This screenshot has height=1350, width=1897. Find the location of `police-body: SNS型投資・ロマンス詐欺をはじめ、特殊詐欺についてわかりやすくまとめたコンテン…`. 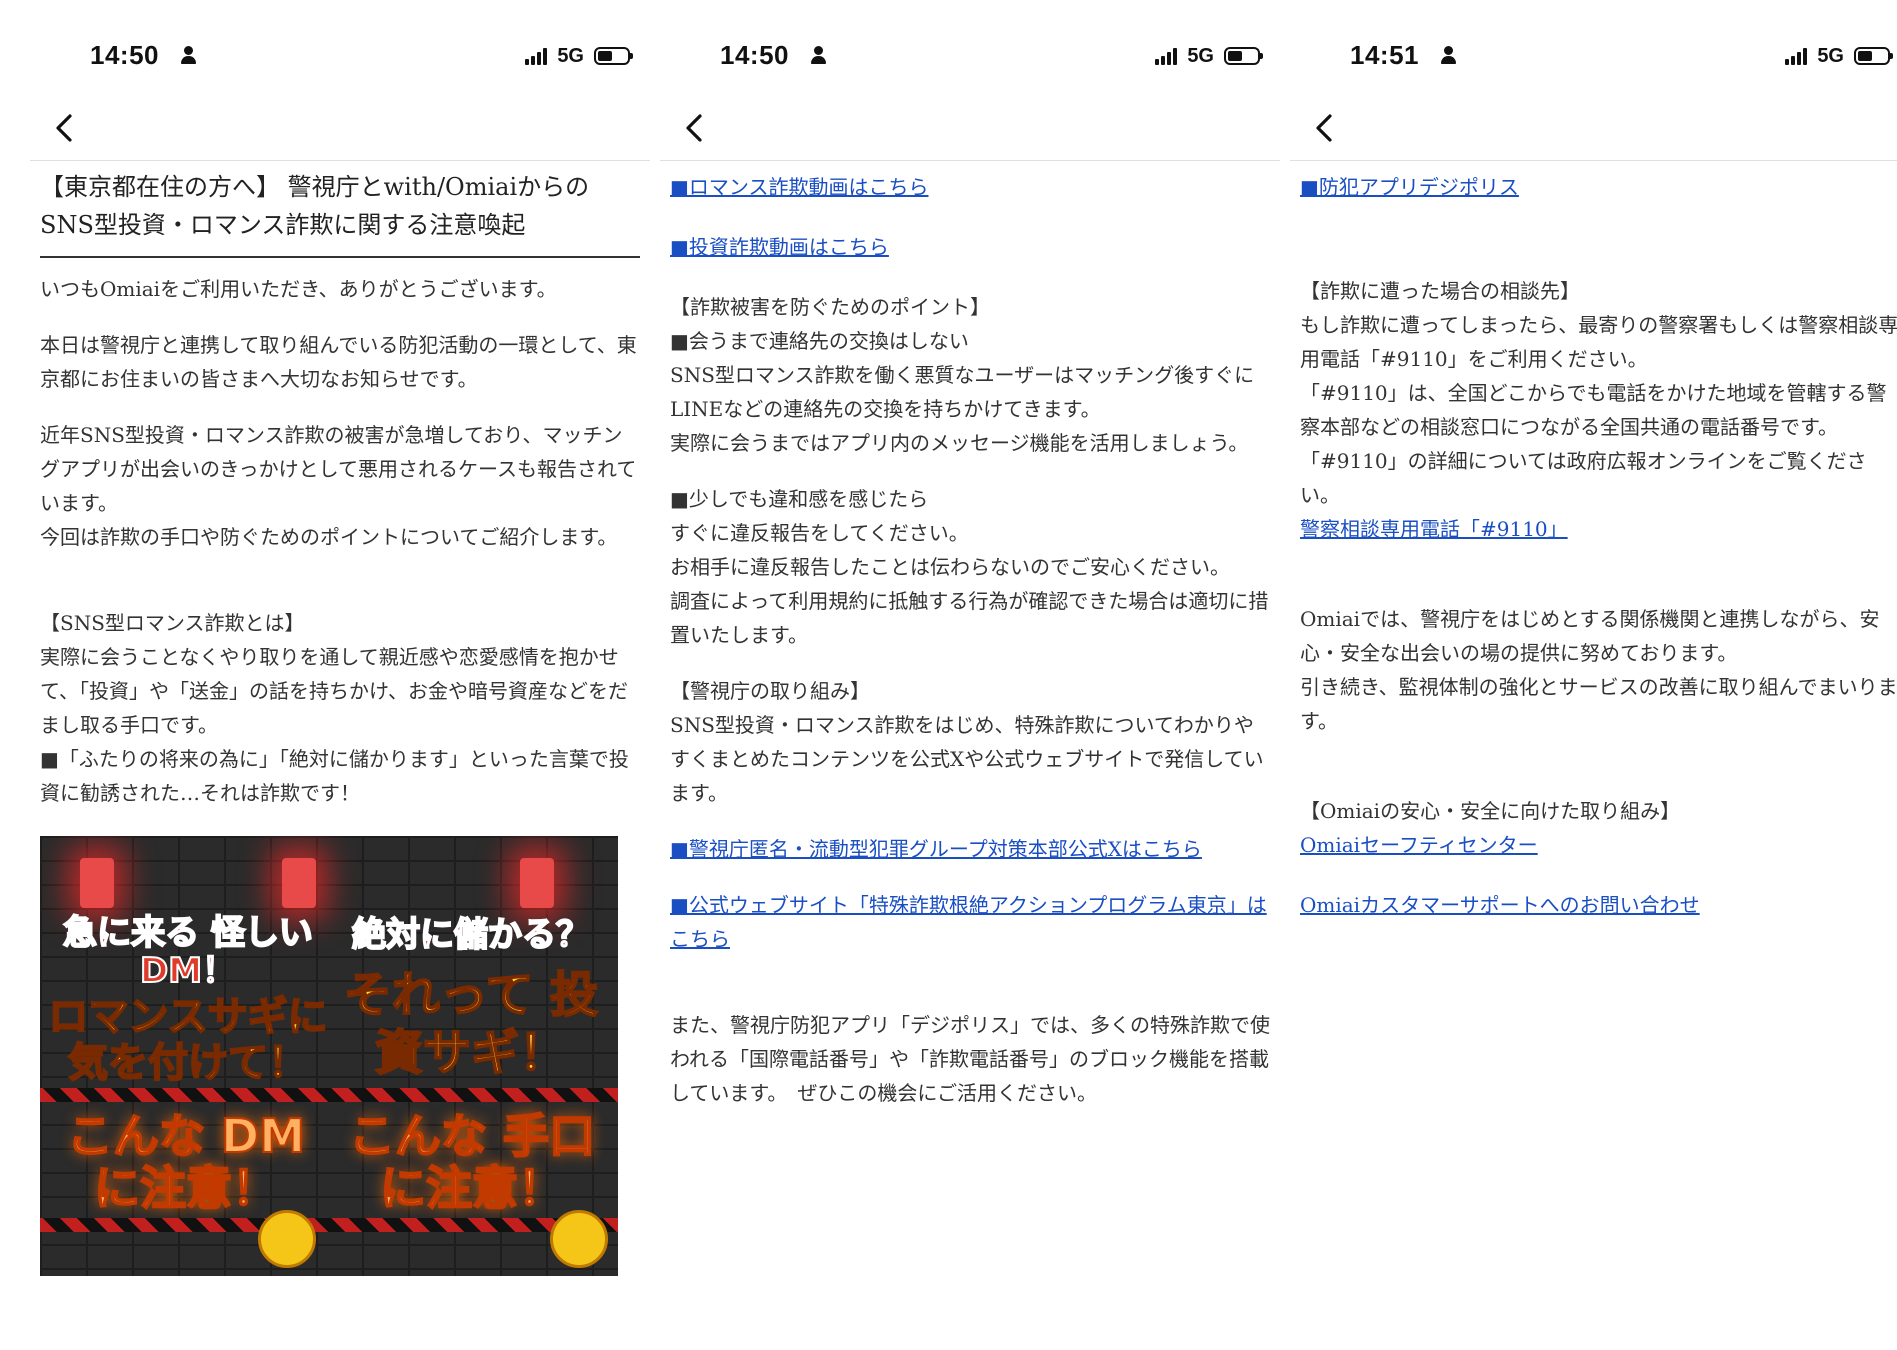

police-body: SNS型投資・ロマンス詐欺をはじめ、特殊詐欺についてわかりやすくまとめたコンテン… is located at coordinates (967, 759).